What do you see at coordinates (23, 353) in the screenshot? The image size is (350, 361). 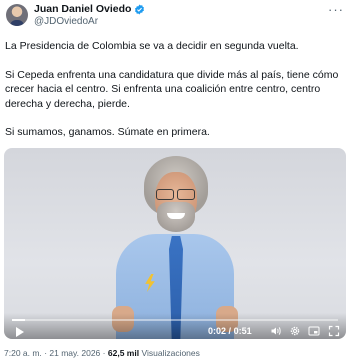 I see `post-time: 7:20 a. m.` at bounding box center [23, 353].